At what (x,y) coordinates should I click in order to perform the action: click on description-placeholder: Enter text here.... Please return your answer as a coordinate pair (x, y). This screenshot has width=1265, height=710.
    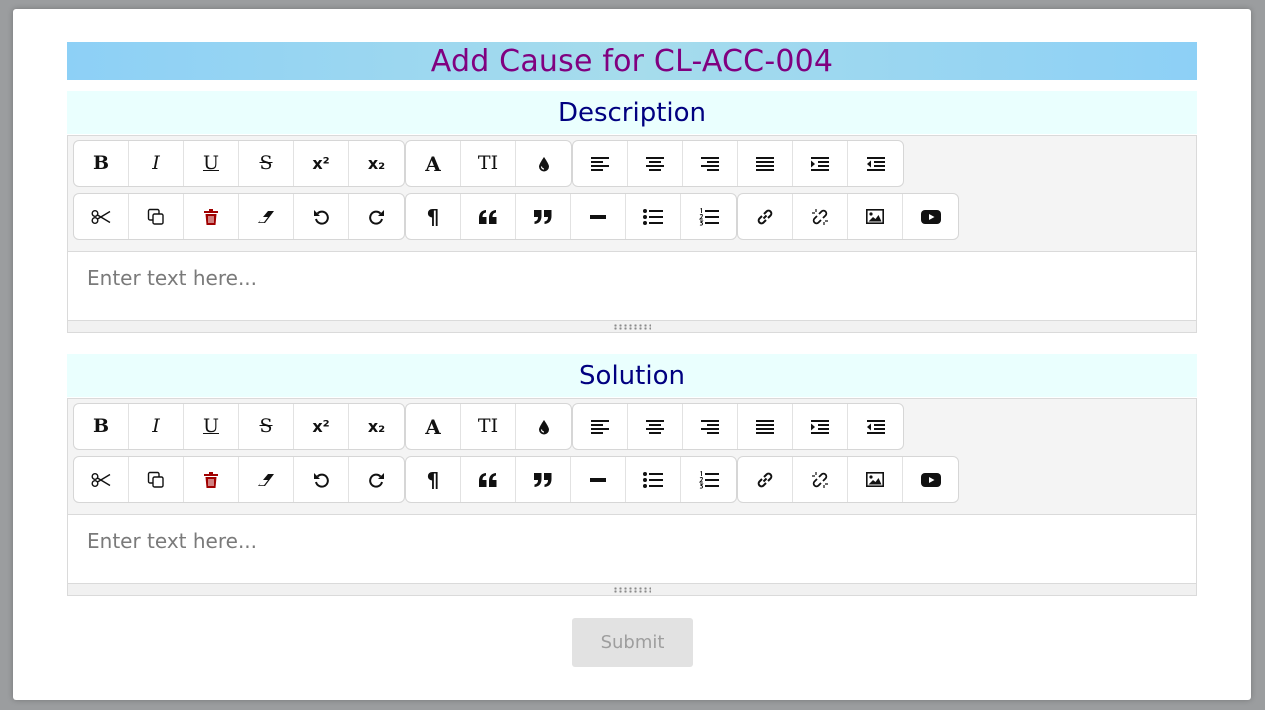
    Looking at the image, I should click on (172, 278).